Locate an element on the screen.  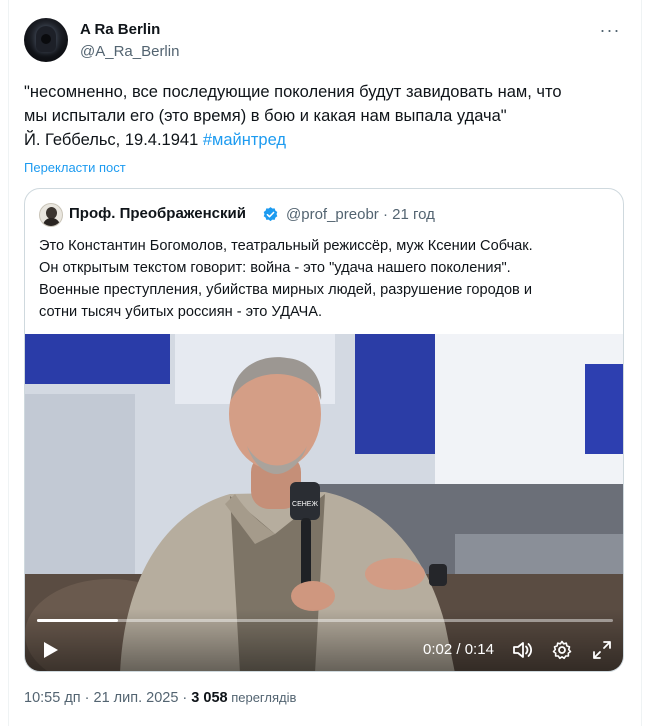
video-time: 0:02 / 0:14 is located at coordinates (458, 649).